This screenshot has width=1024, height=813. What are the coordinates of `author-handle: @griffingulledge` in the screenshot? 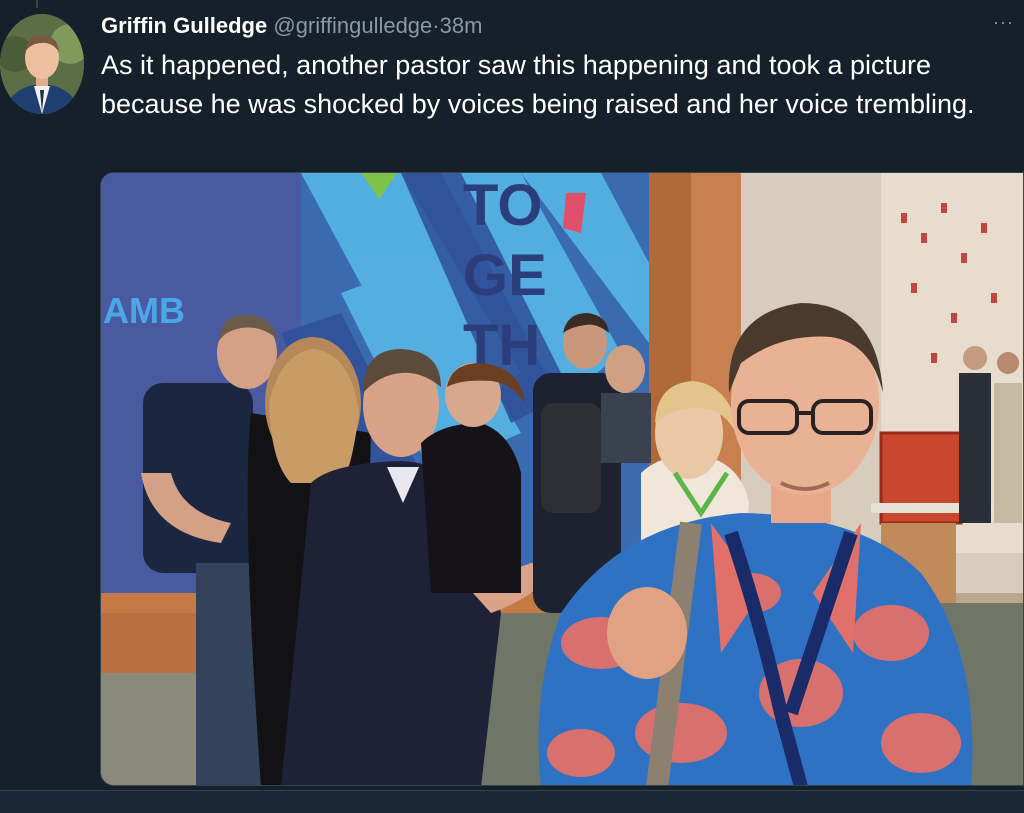 It's located at (352, 25).